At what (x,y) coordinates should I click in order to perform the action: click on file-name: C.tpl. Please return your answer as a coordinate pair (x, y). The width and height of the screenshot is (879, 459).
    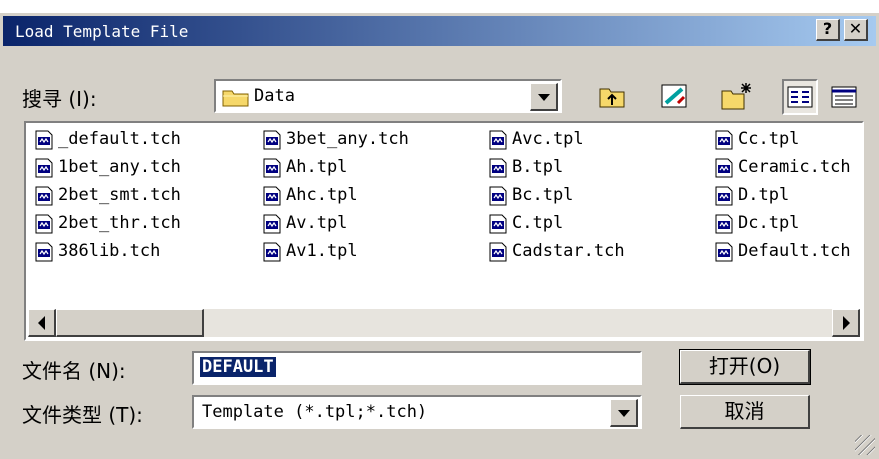
    Looking at the image, I should click on (538, 223).